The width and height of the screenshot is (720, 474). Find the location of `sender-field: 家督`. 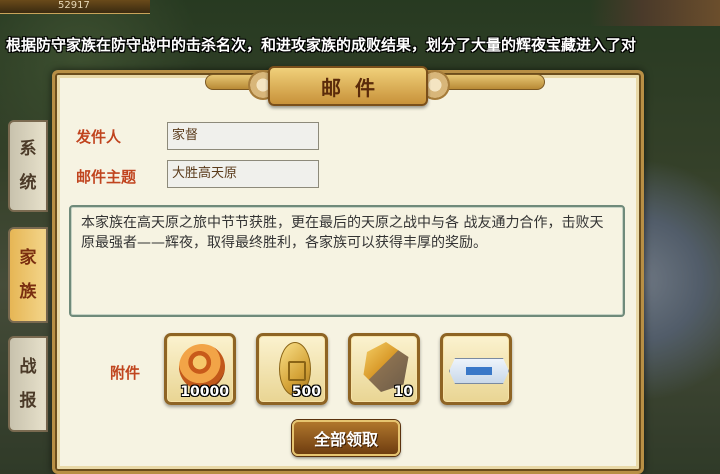

sender-field: 家督 is located at coordinates (243, 136).